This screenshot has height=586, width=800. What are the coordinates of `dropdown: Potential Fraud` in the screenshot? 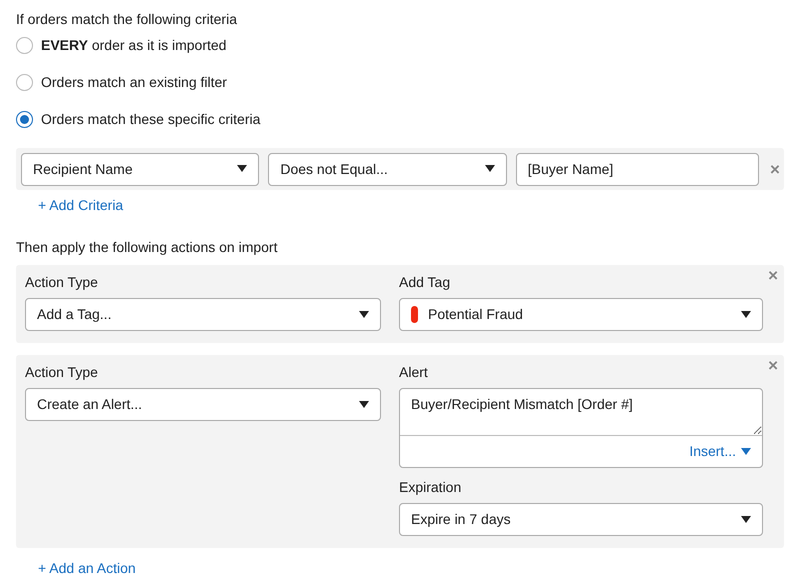 It's located at (581, 314).